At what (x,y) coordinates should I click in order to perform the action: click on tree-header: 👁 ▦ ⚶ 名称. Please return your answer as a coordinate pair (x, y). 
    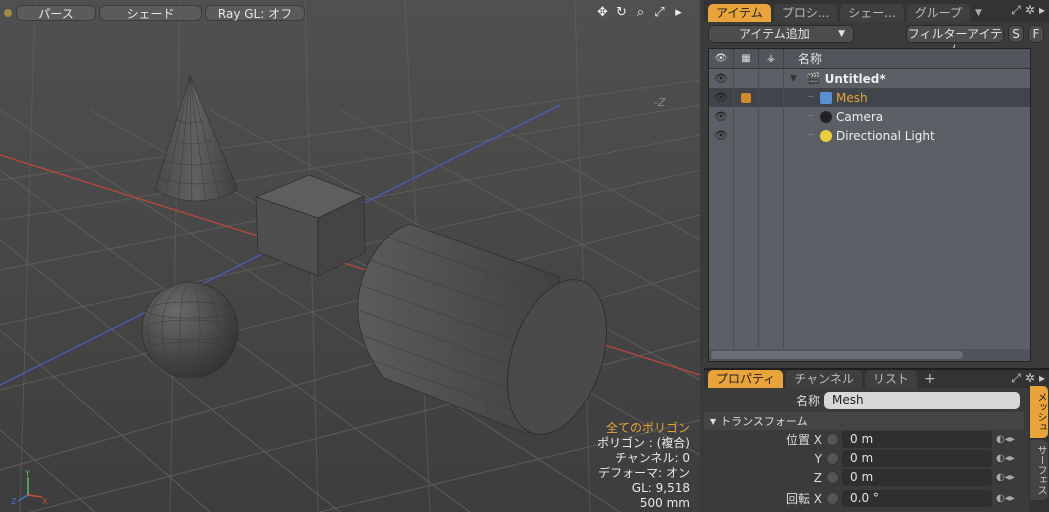
    Looking at the image, I should click on (869, 58).